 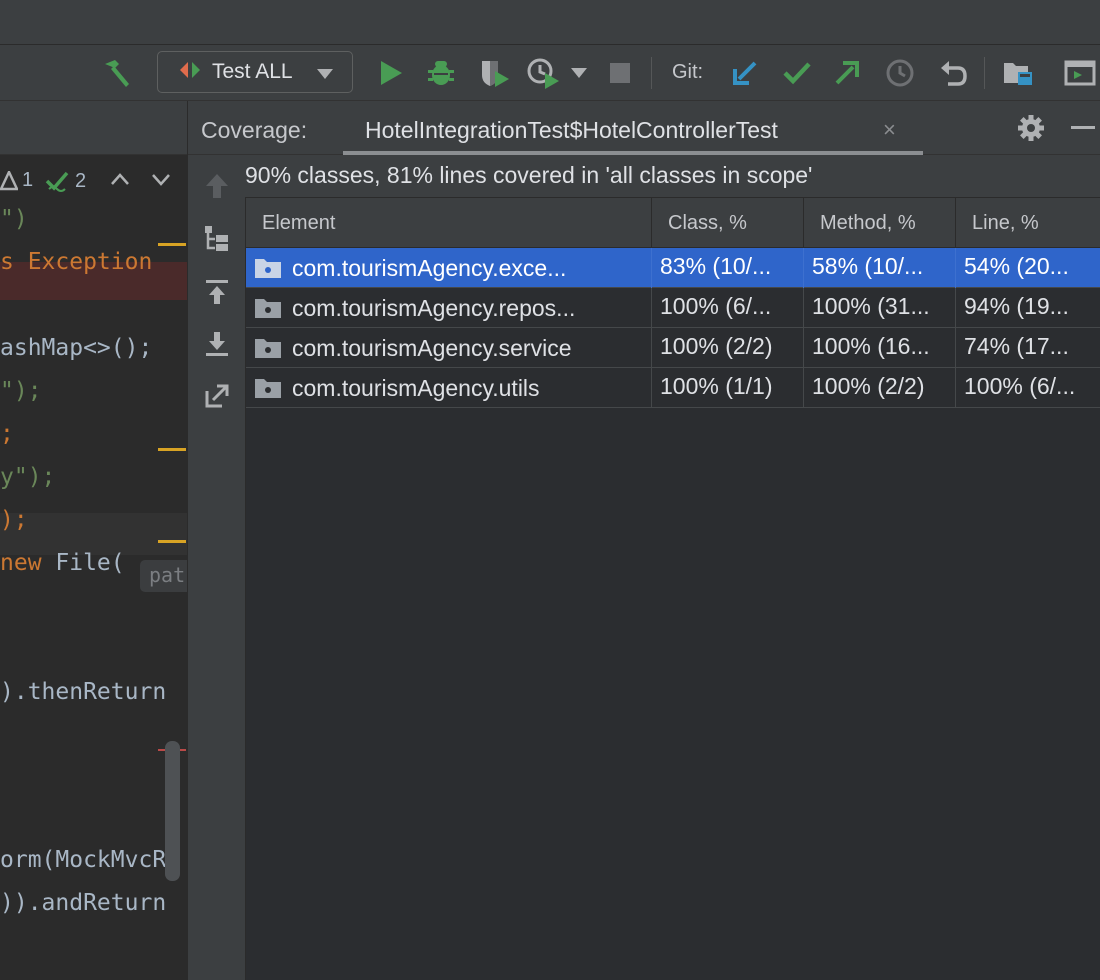 What do you see at coordinates (494, 73) in the screenshot?
I see `run-with-coverage-icon` at bounding box center [494, 73].